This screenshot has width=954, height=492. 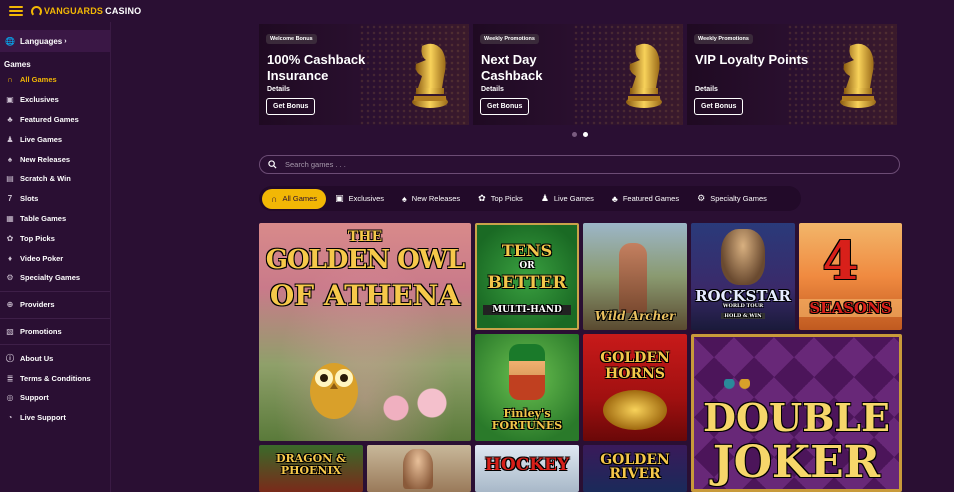 I want to click on game-title-line: THE, so click(x=365, y=237).